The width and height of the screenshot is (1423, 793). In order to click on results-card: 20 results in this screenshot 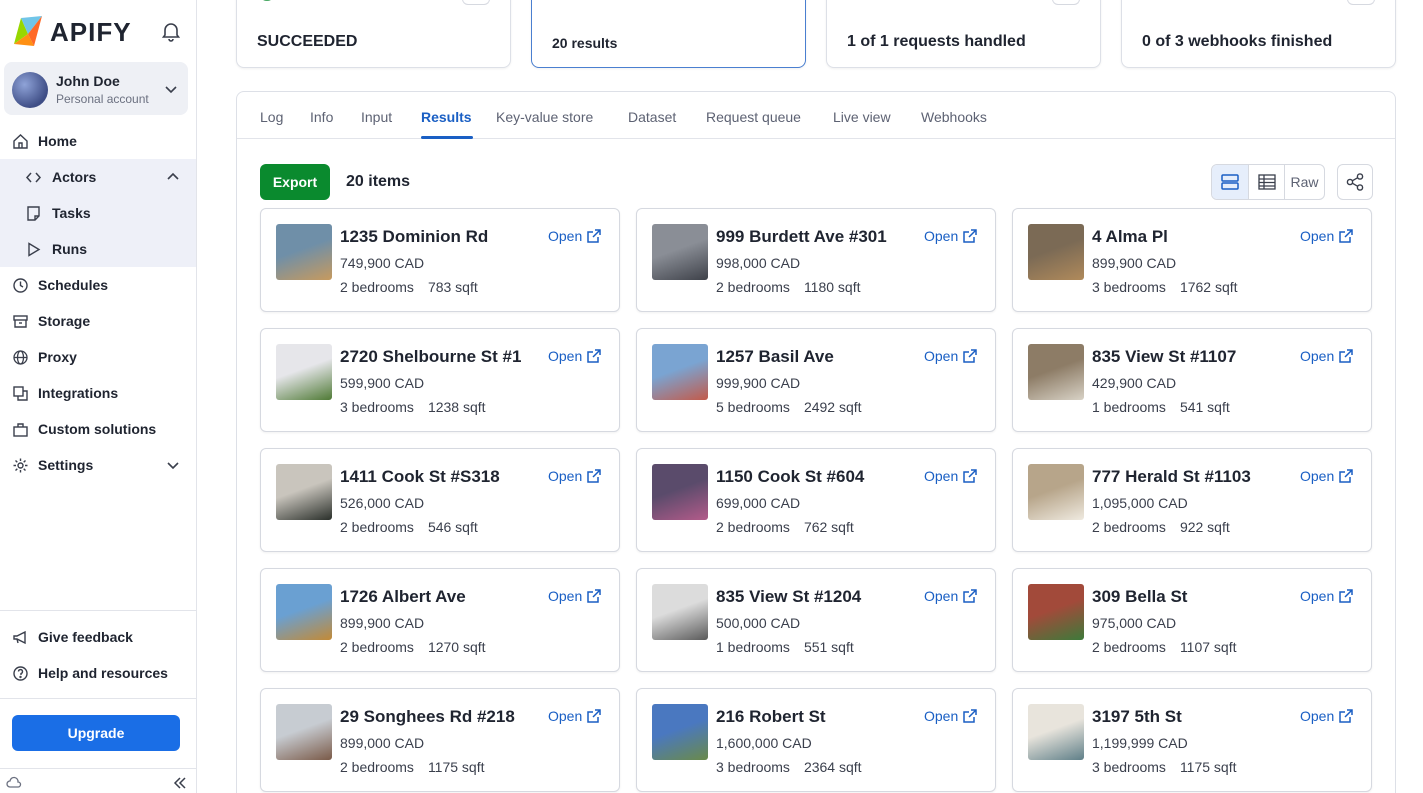, I will do `click(668, 34)`.